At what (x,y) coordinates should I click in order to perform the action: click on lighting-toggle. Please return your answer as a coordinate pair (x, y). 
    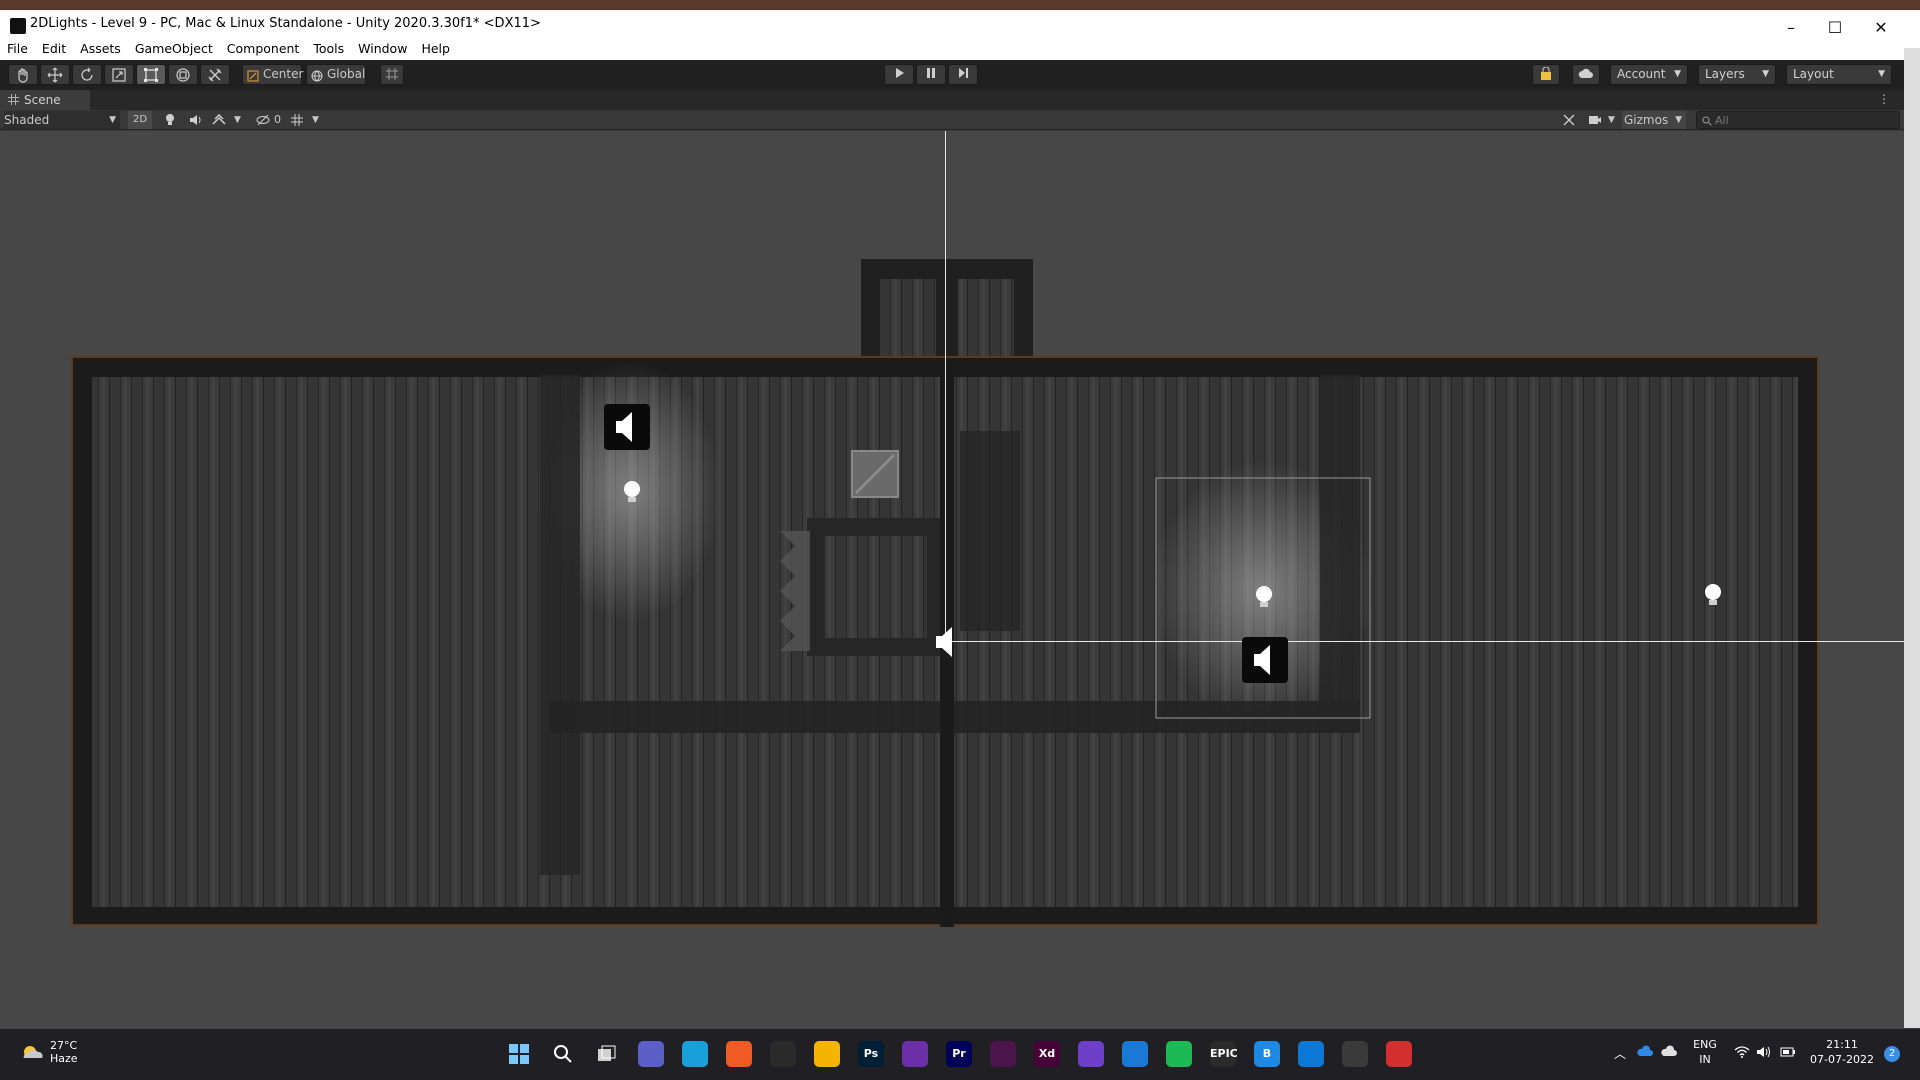
    Looking at the image, I should click on (170, 120).